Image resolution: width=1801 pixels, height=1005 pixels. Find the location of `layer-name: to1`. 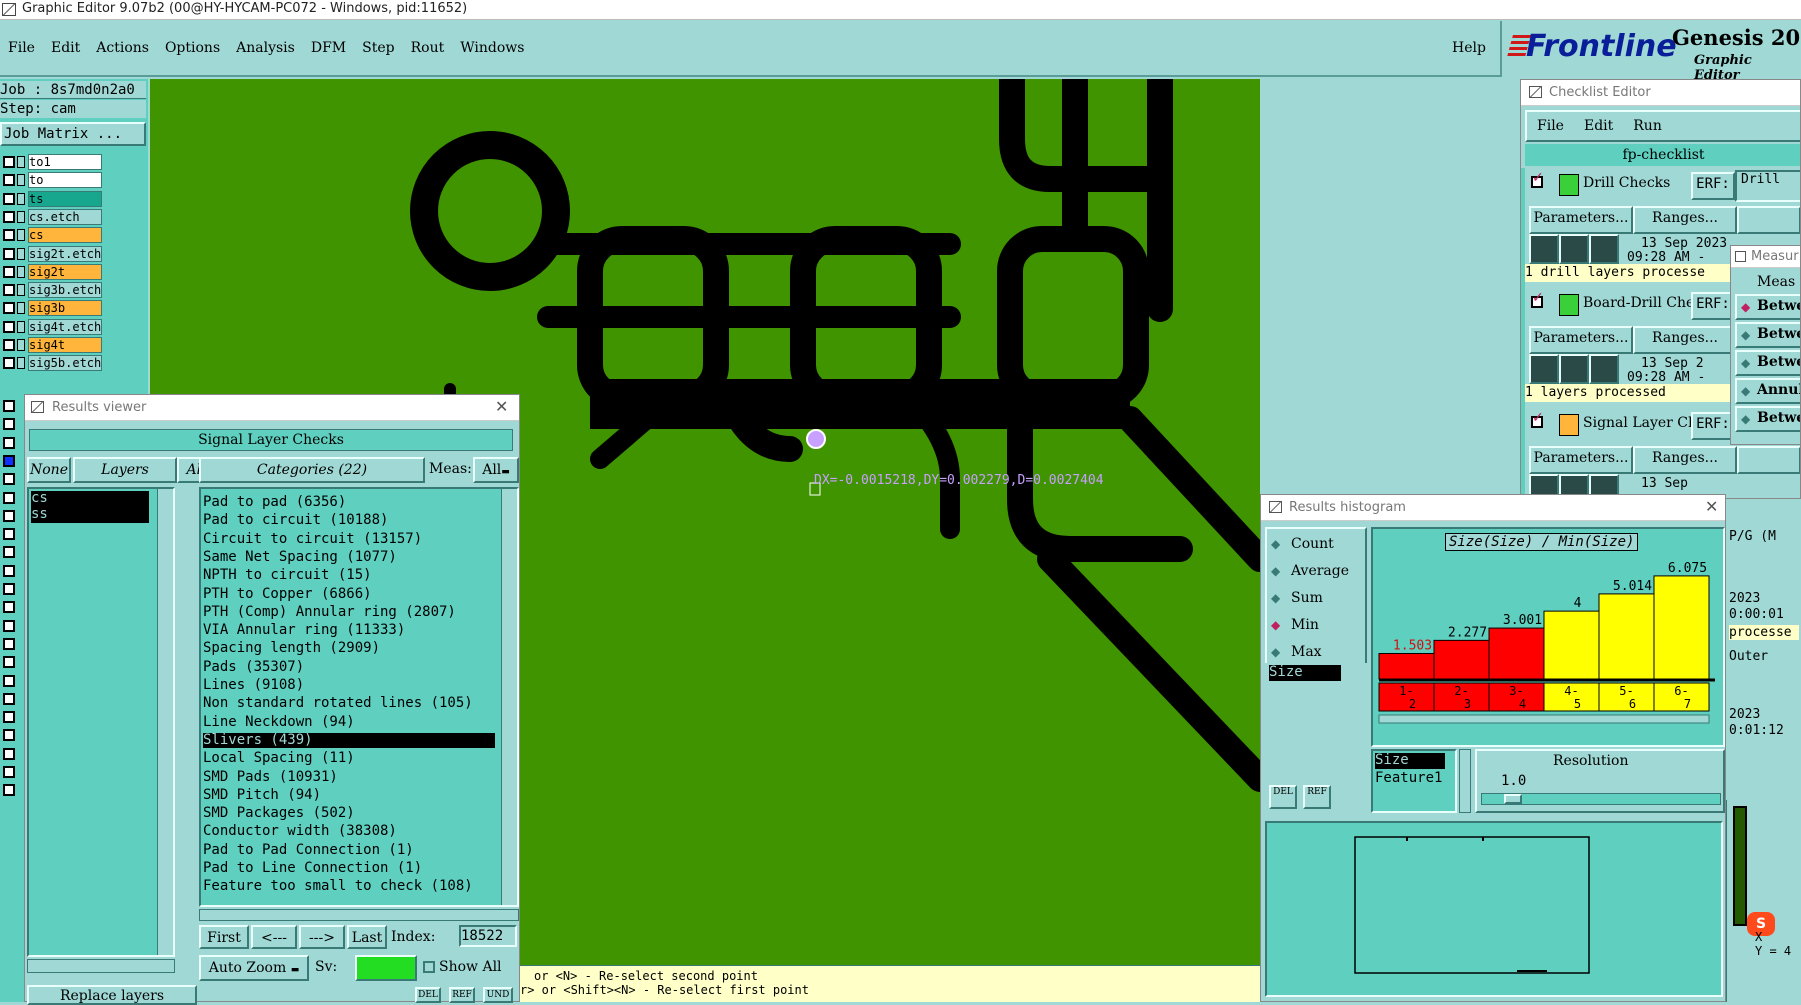

layer-name: to1 is located at coordinates (65, 162).